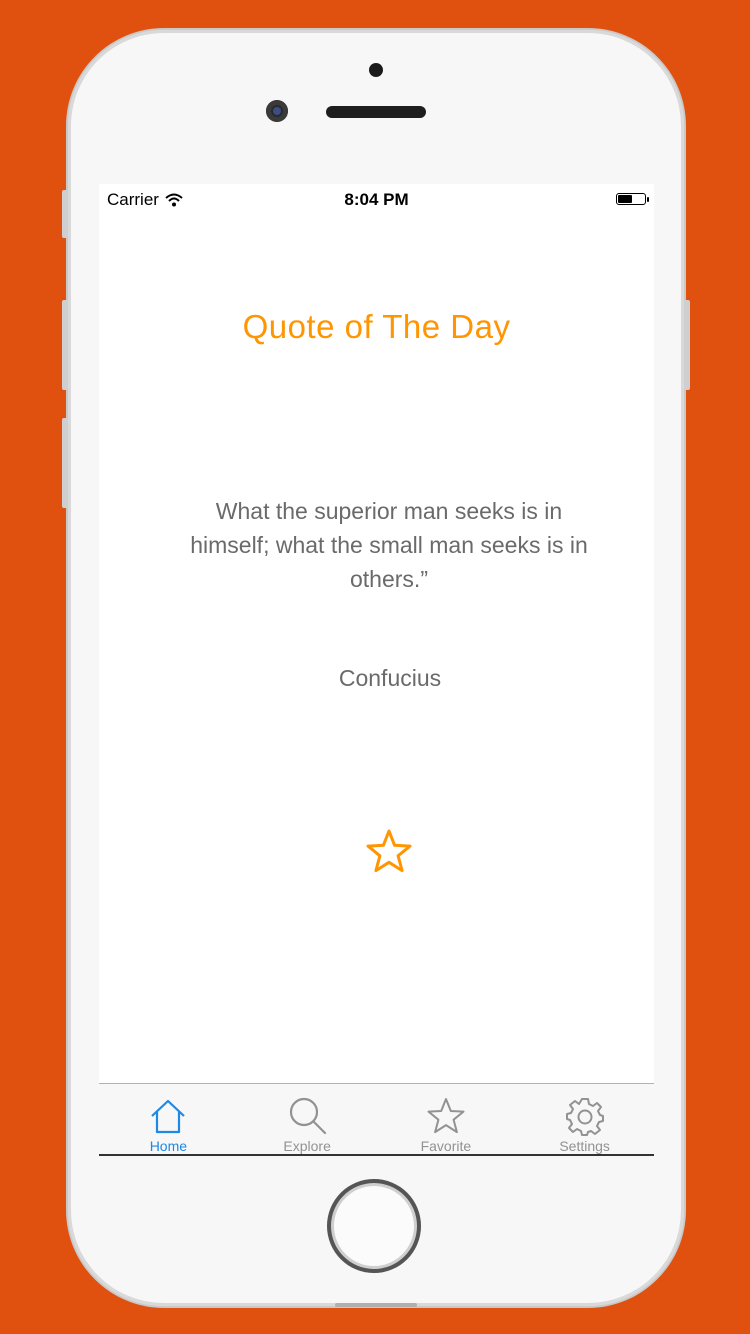 The height and width of the screenshot is (1334, 750). I want to click on quote-author: Confucius, so click(390, 678).